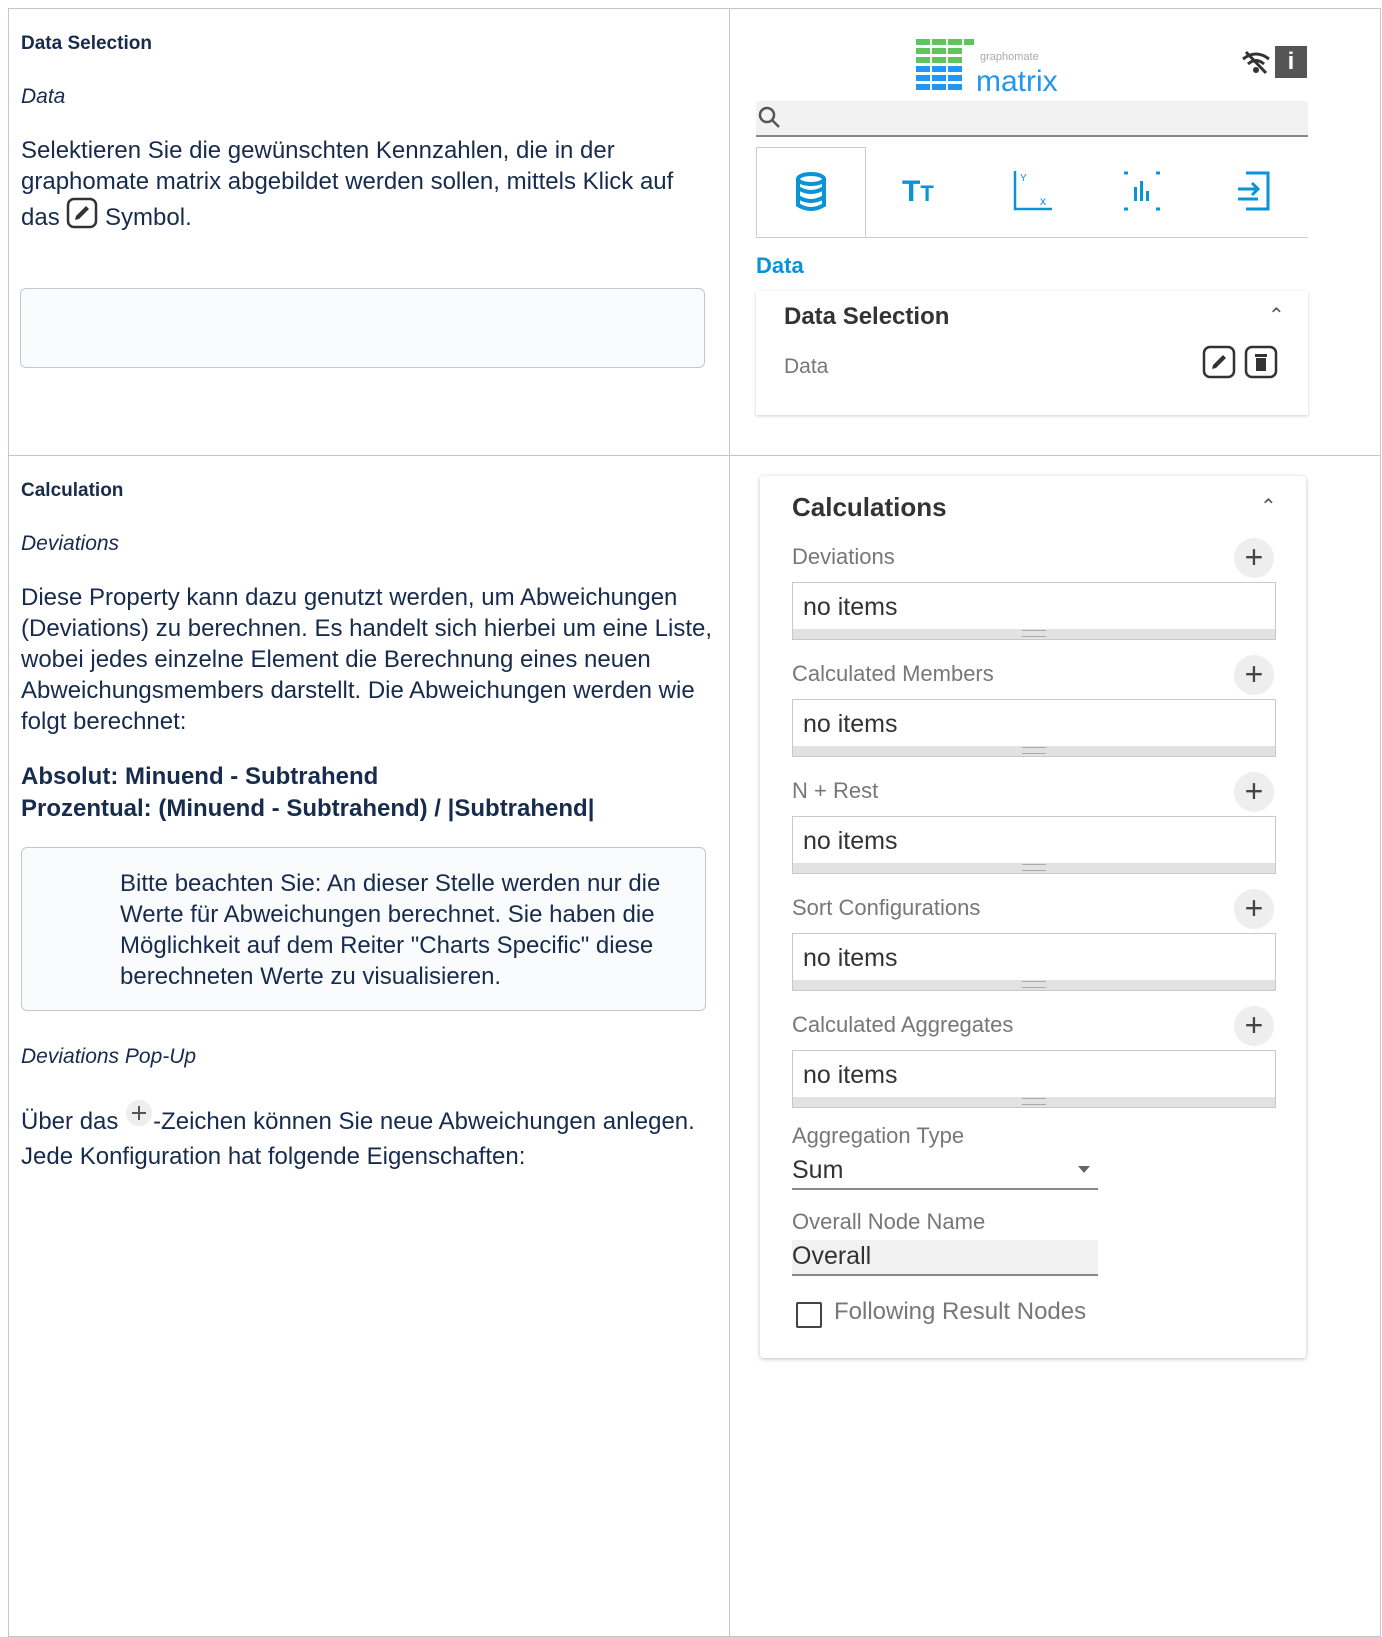 Image resolution: width=1382 pixels, height=1637 pixels. Describe the element at coordinates (878, 1135) in the screenshot. I see `aggregation-type-label: Aggregation Type` at that location.